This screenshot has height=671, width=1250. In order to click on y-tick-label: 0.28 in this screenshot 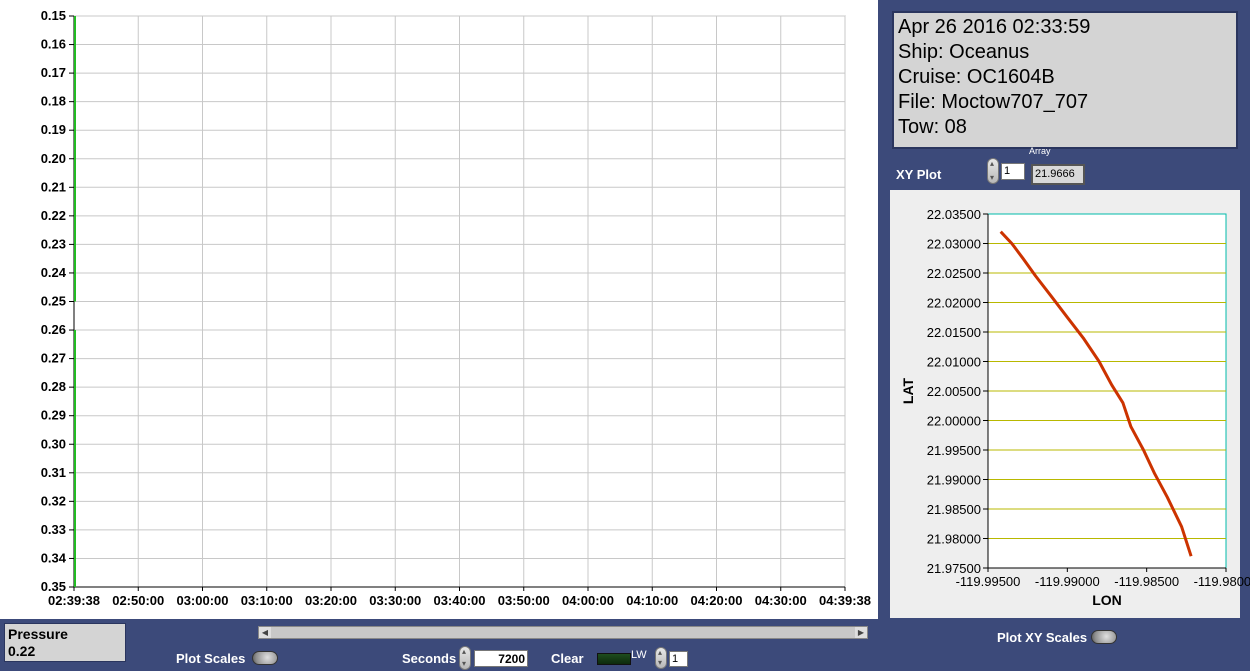, I will do `click(53, 386)`.